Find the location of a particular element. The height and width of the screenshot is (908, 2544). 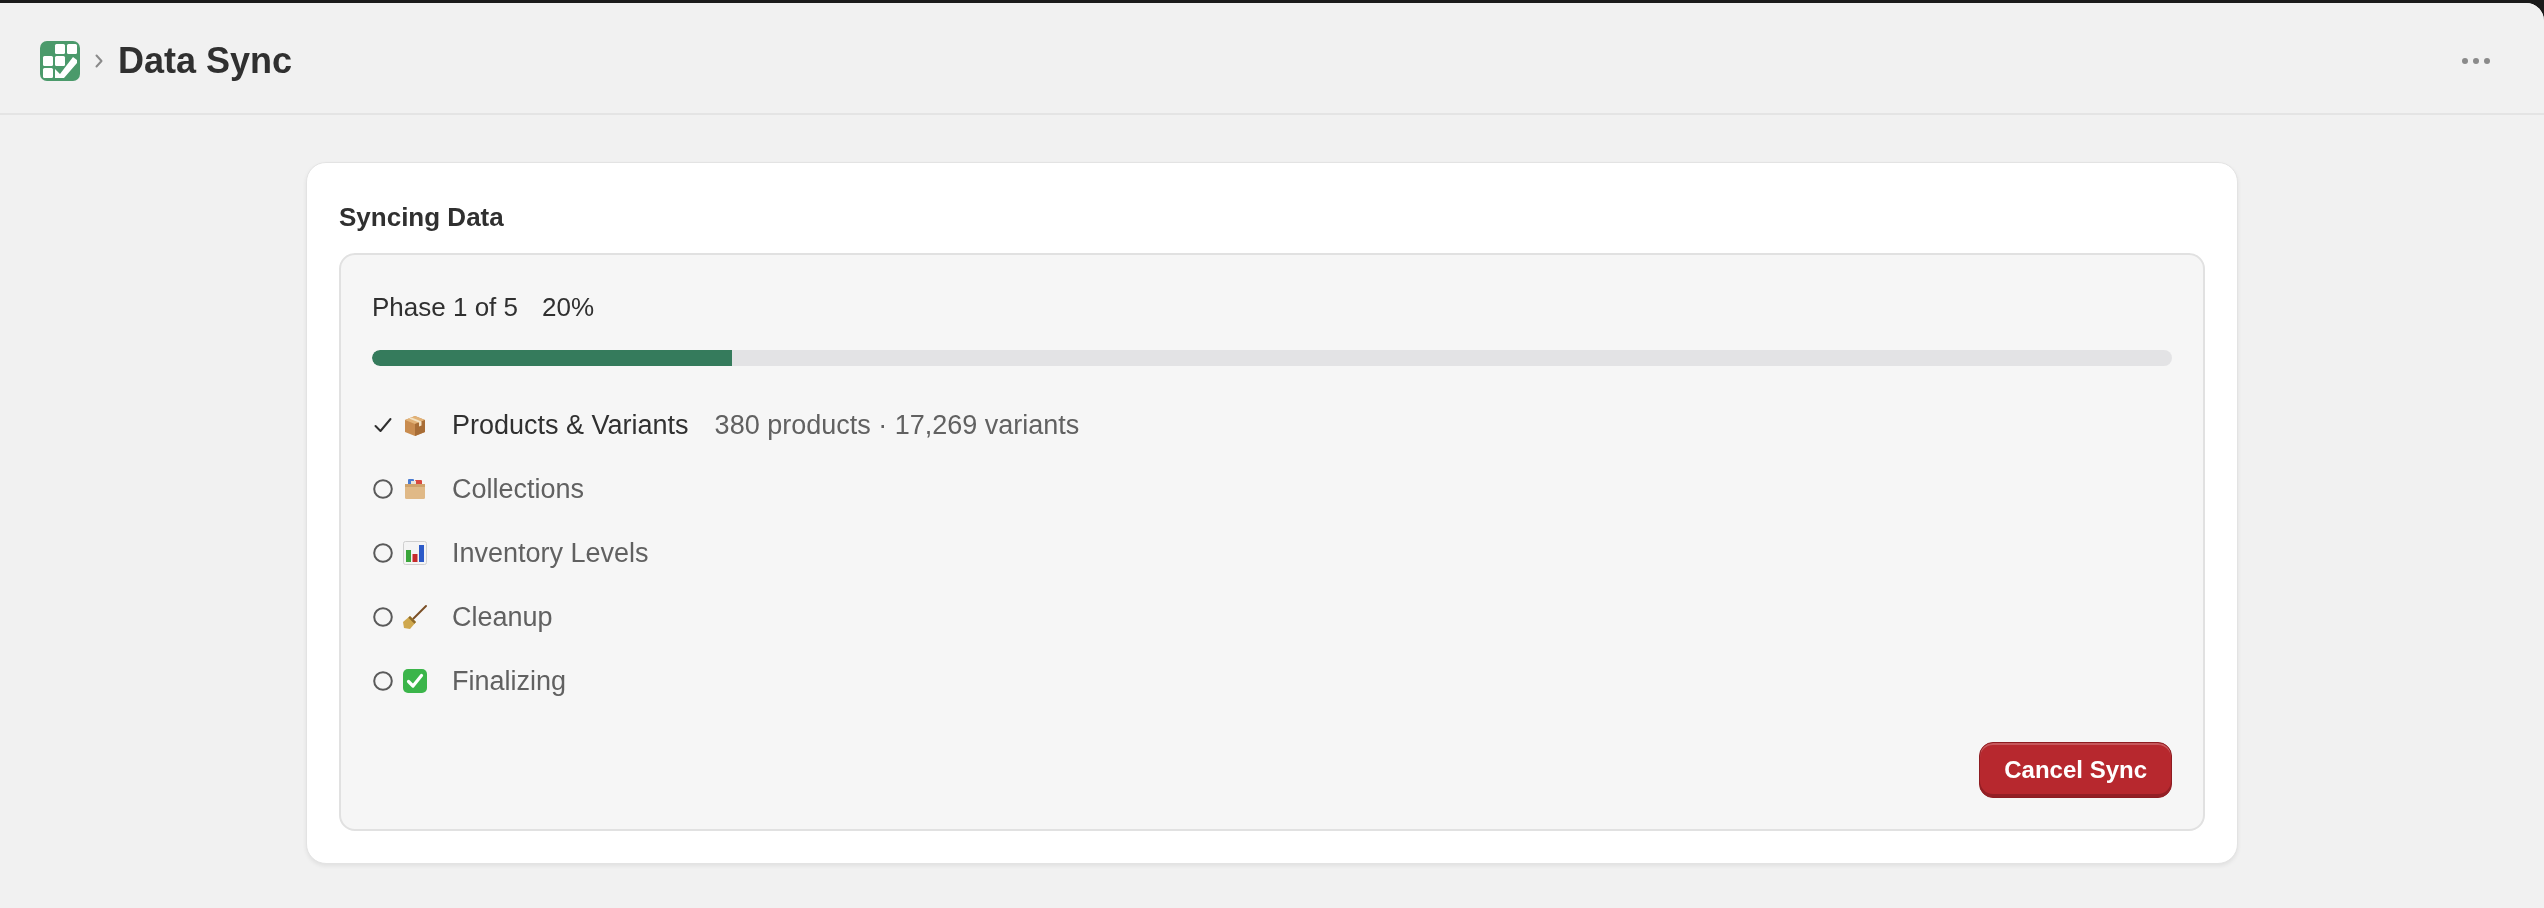

chevron-icon is located at coordinates (99, 61).